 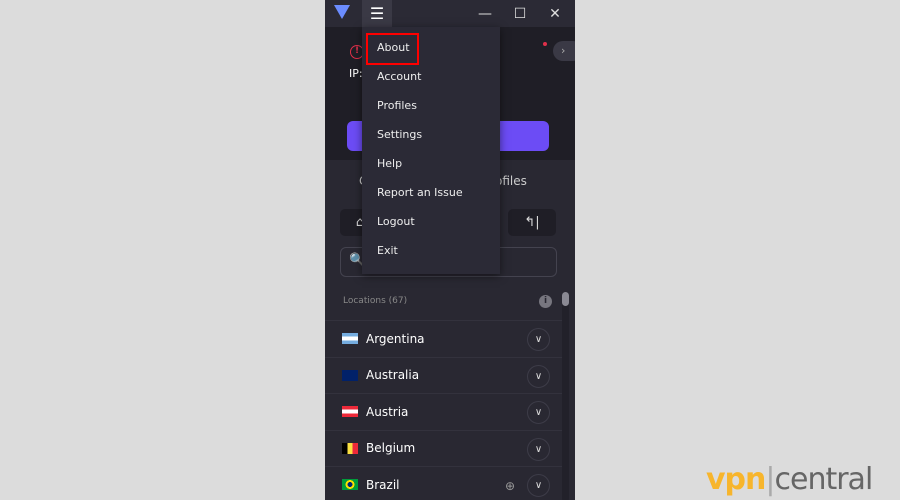 I want to click on menu-item-logout: Logout, so click(x=396, y=222).